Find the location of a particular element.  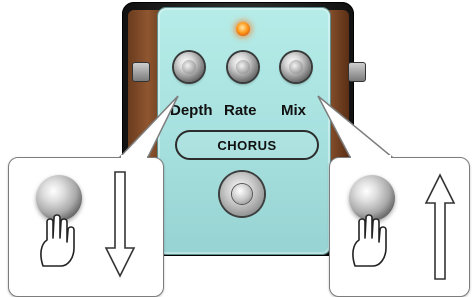

rate-knob is located at coordinates (243, 67).